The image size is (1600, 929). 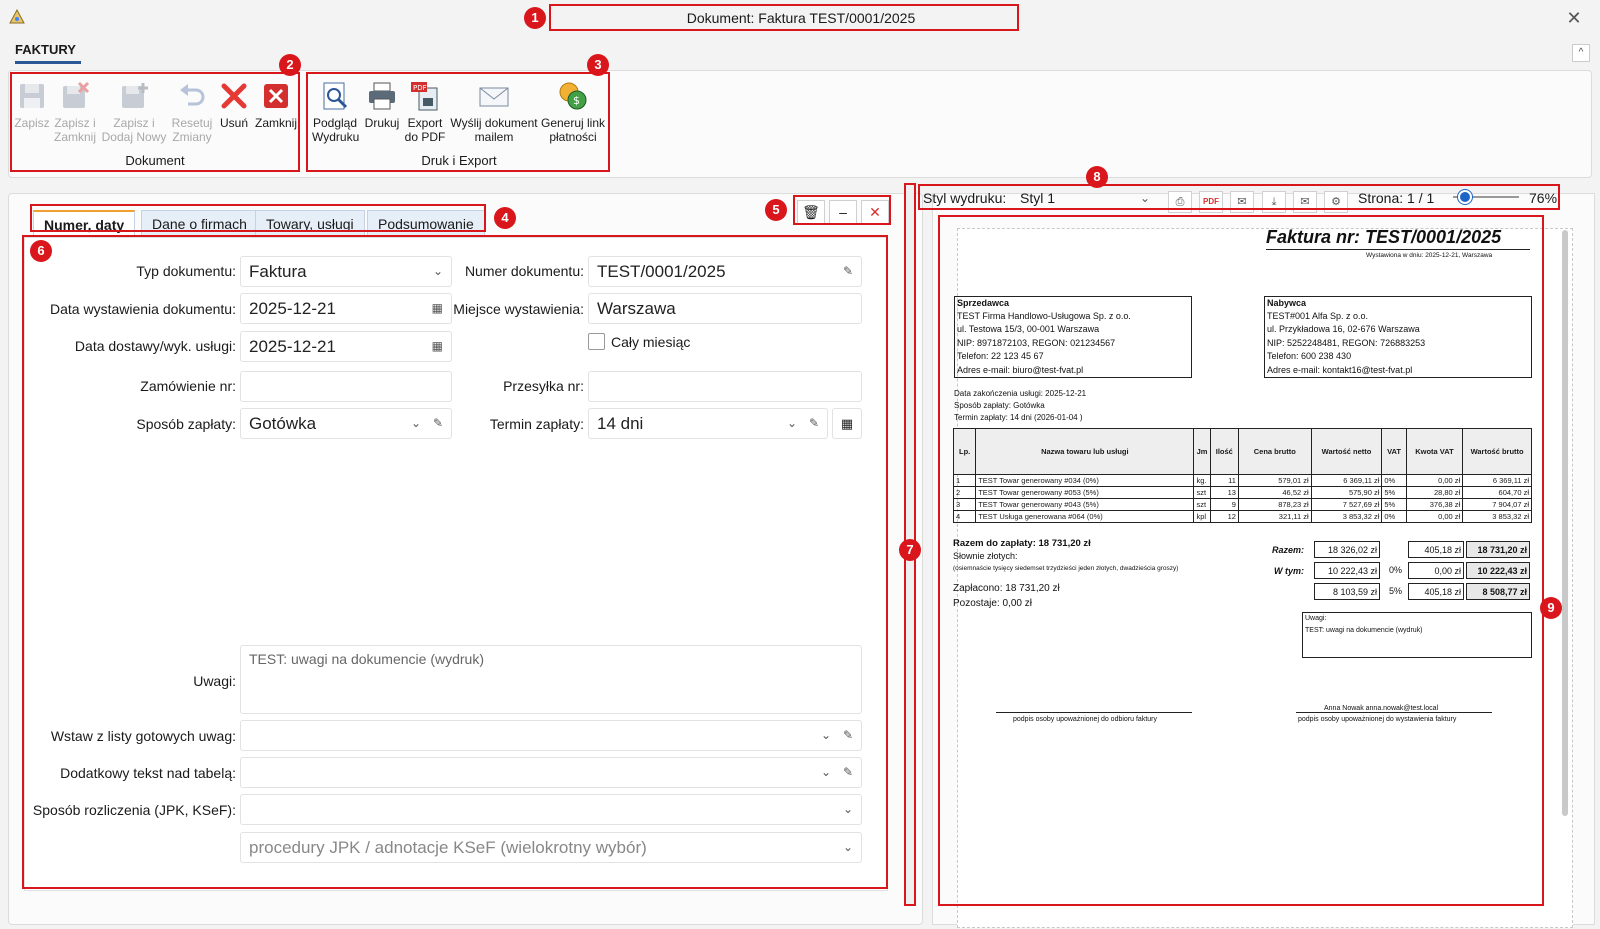 I want to click on seller-line: Telefon: 22 123 45 67, so click(x=1000, y=356).